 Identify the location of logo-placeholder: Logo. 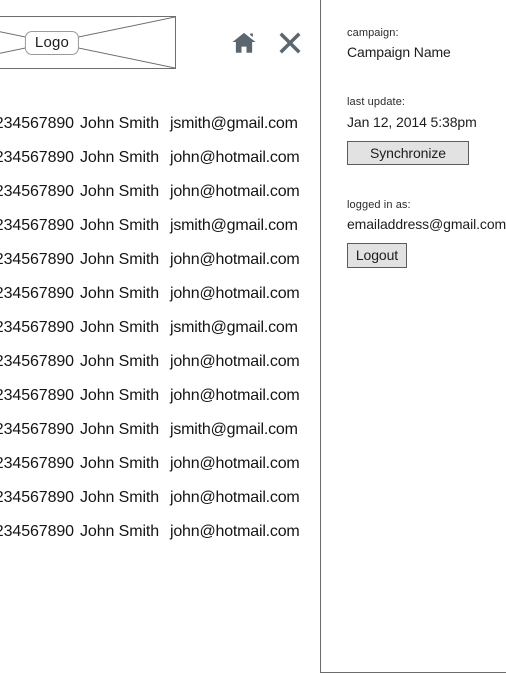
(88, 42).